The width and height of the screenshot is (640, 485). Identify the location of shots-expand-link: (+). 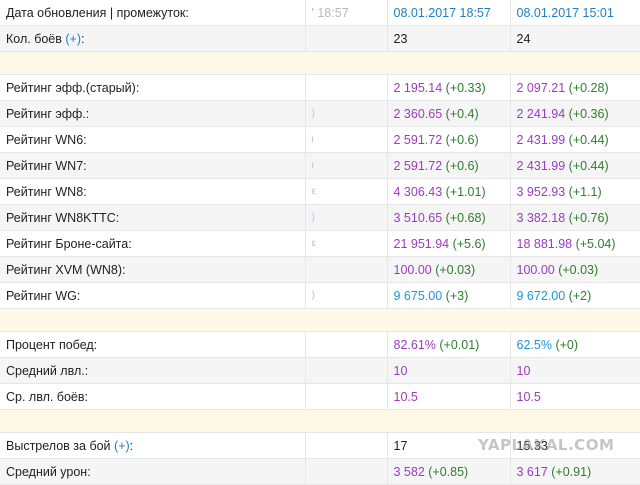
(122, 446).